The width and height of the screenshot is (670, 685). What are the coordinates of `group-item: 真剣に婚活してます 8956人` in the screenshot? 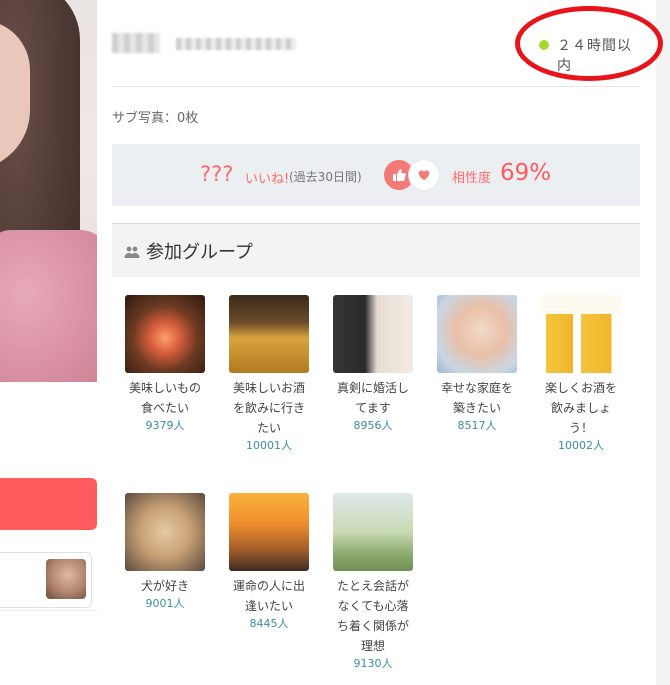 It's located at (373, 364).